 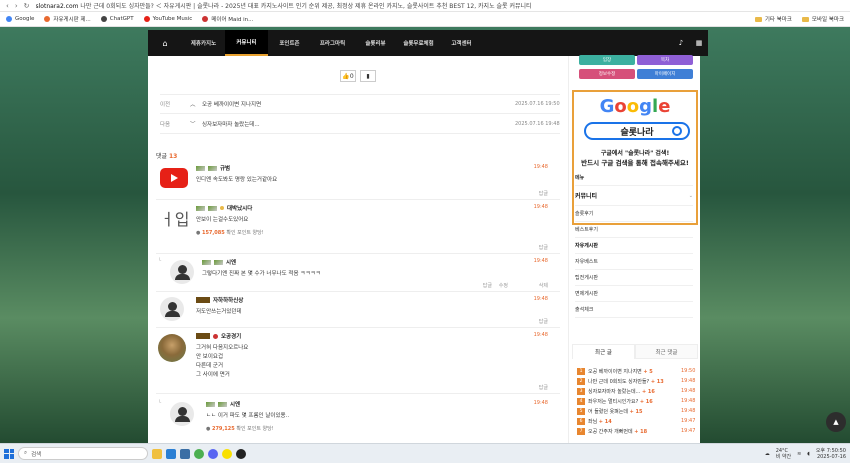 I want to click on menu-header: 메뉴, so click(x=634, y=178).